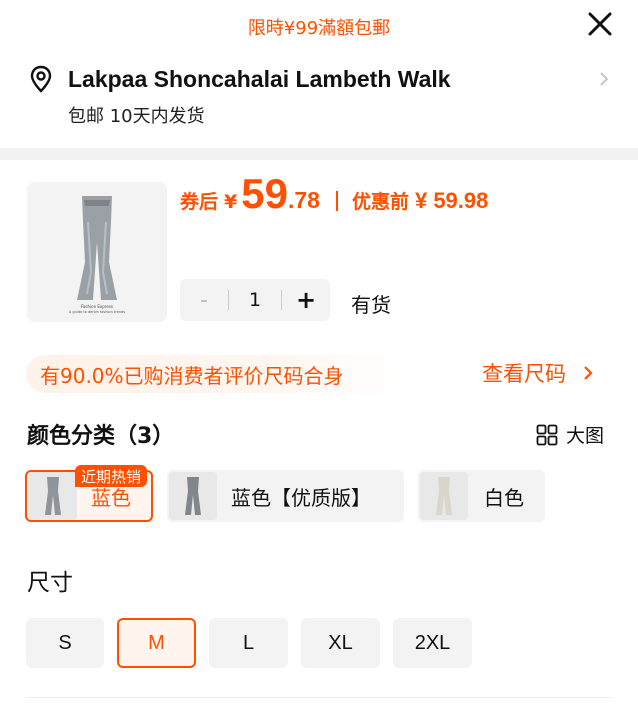 The image size is (638, 720). What do you see at coordinates (303, 200) in the screenshot?
I see `price-decimal: .78` at bounding box center [303, 200].